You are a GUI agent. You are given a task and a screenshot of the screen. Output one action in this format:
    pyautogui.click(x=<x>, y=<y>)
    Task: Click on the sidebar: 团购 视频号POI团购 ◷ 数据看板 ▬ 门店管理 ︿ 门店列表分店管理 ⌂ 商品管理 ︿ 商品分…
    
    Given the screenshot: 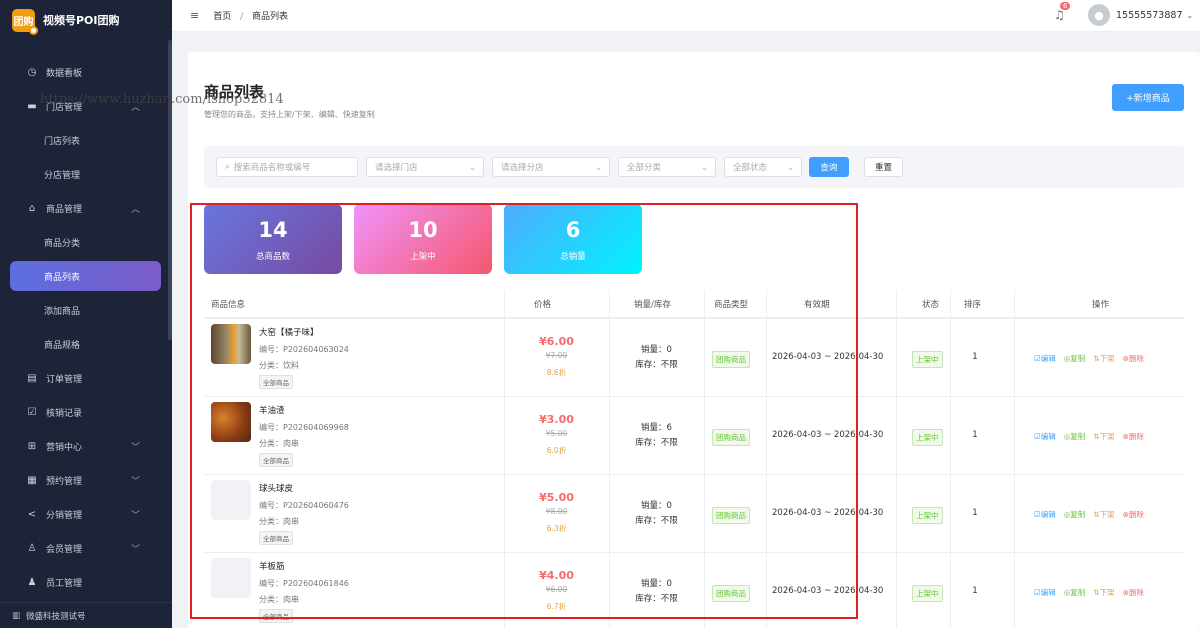 What is the action you would take?
    pyautogui.click(x=86, y=314)
    